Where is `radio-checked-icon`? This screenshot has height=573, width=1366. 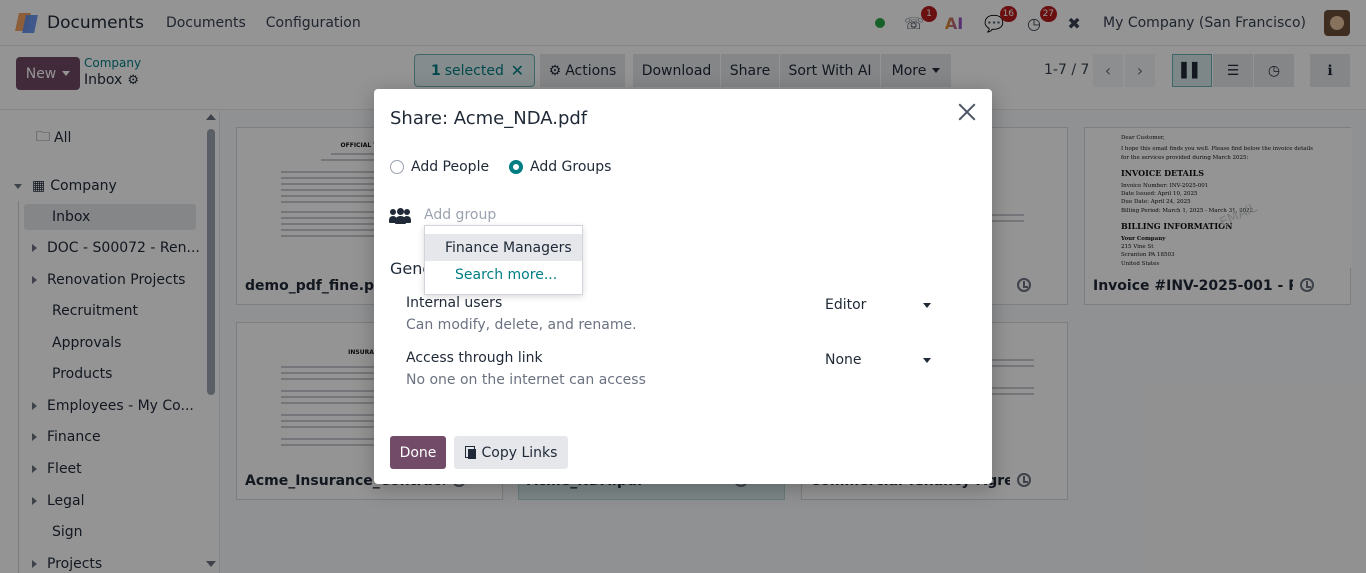 radio-checked-icon is located at coordinates (516, 167).